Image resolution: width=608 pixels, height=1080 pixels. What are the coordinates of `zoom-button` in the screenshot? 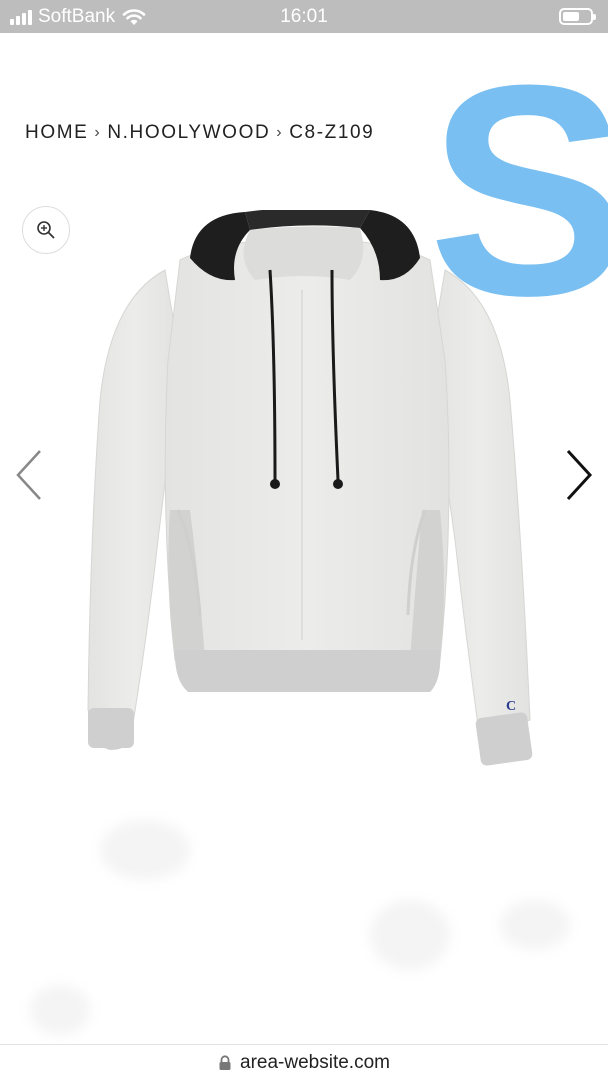 It's located at (46, 230).